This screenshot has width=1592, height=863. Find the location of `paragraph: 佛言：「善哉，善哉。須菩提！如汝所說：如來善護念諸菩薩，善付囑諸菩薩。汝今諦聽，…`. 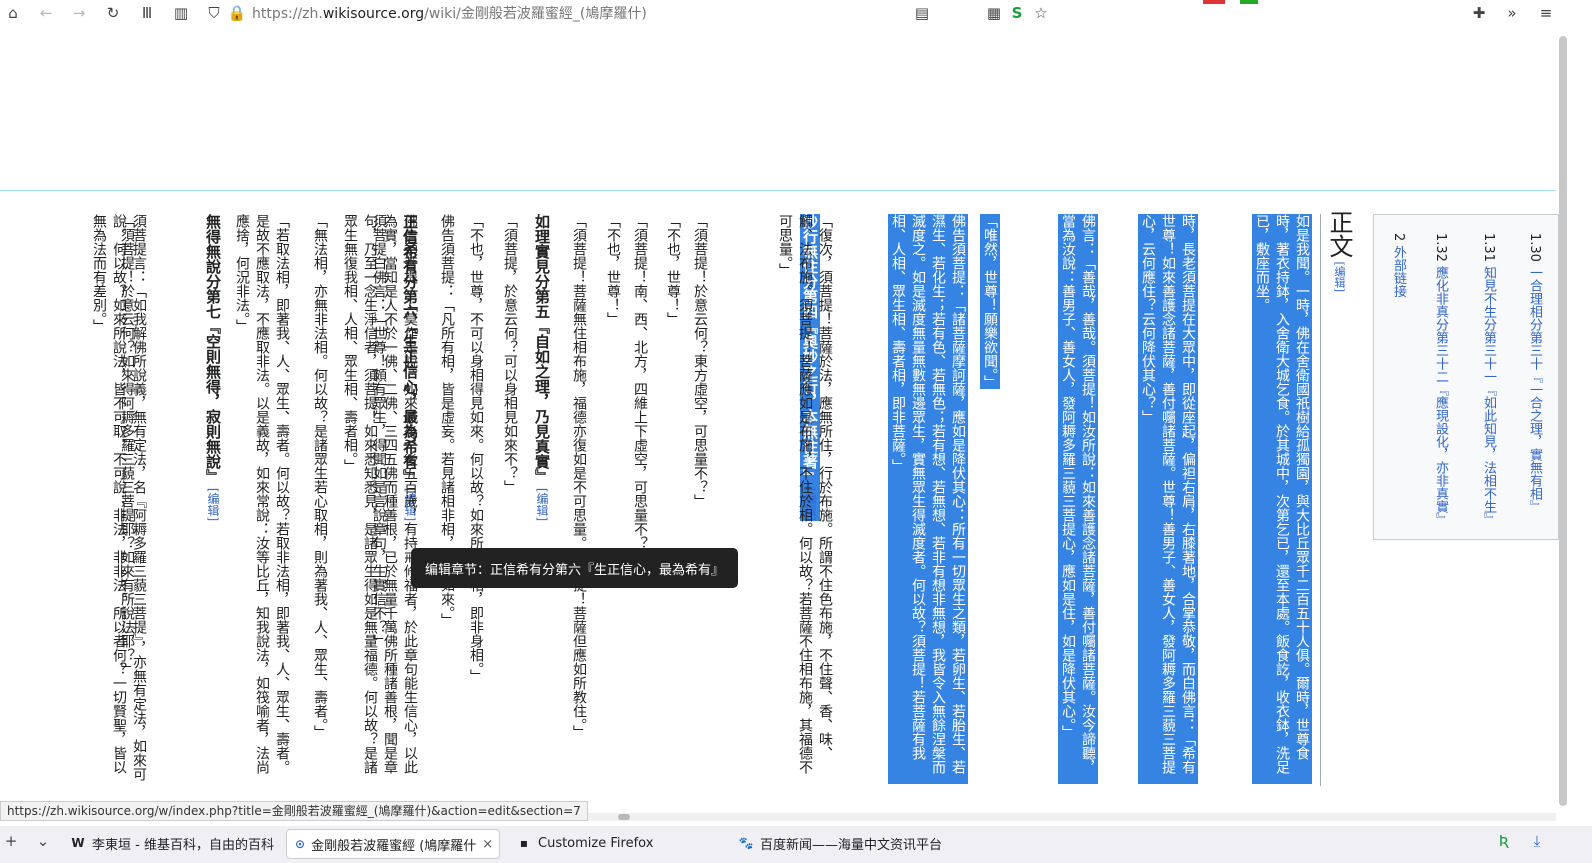

paragraph: 佛言：「善哉，善哉。須菩提！如汝所說：如來善護念諸菩薩，善付囑諸菩薩。汝今諦聽，… is located at coordinates (1078, 499).